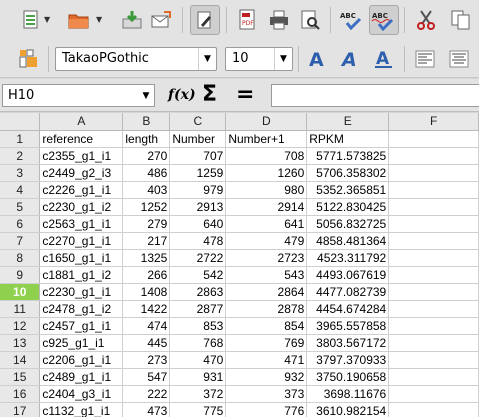 The image size is (479, 417). Describe the element at coordinates (79, 20) in the screenshot. I see `open-folder-icon` at that location.